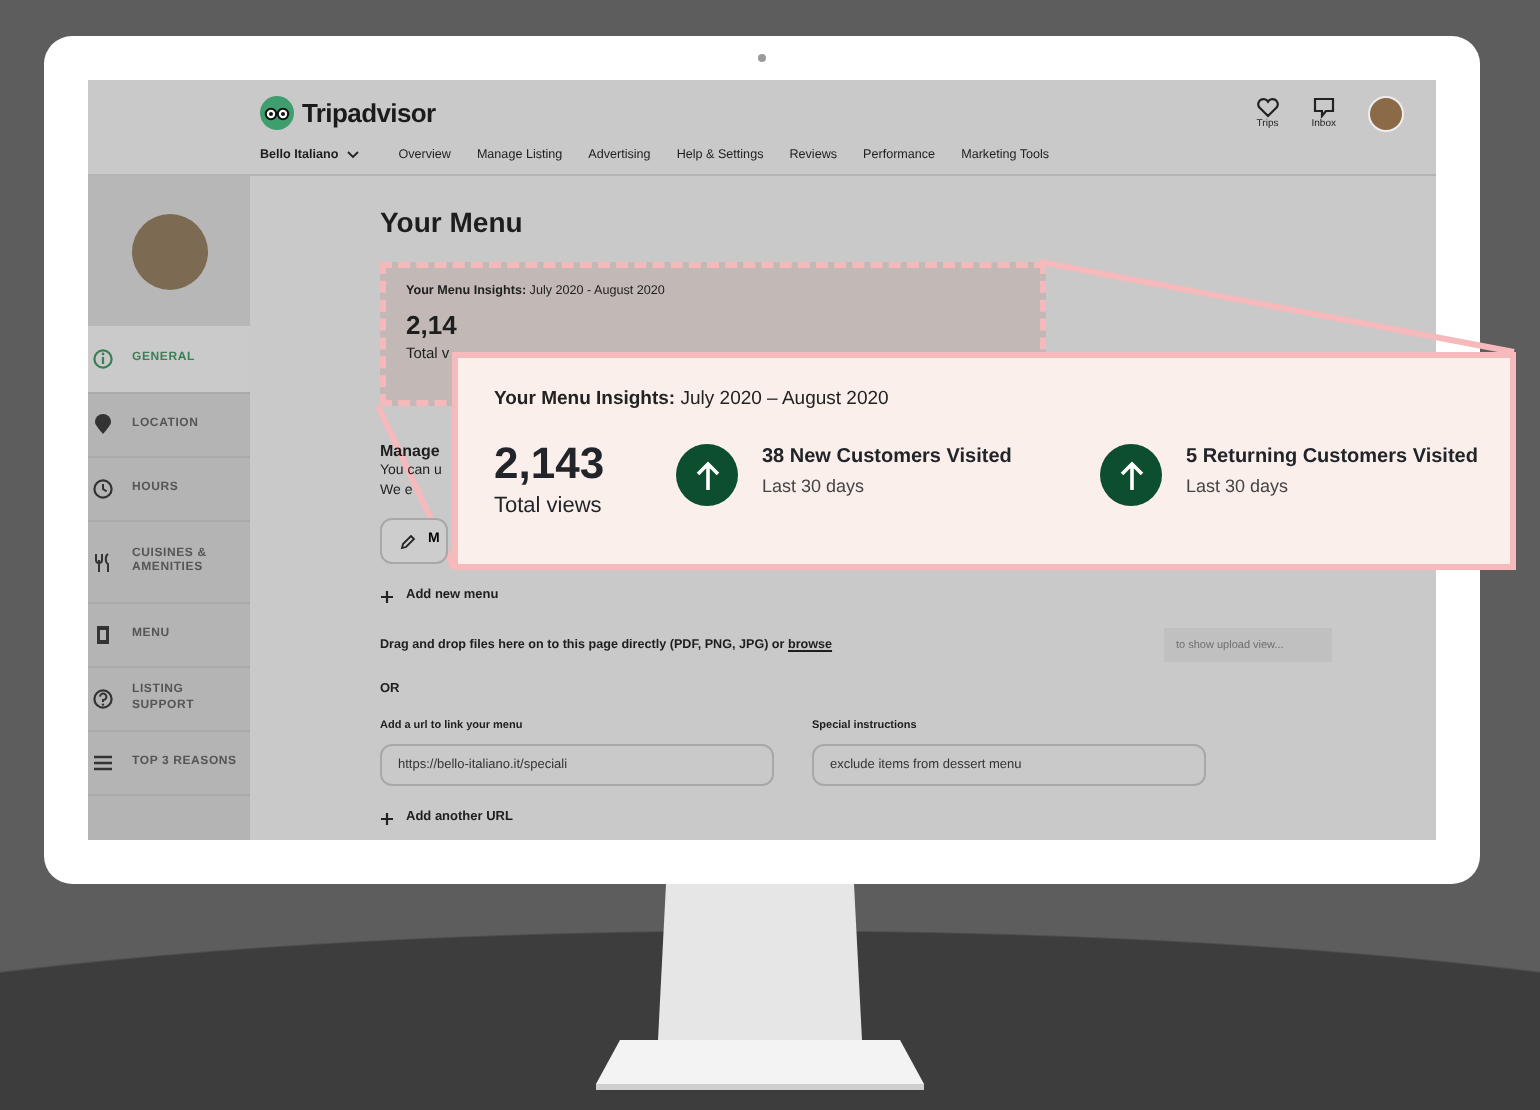 This screenshot has height=1110, width=1540. What do you see at coordinates (103, 699) in the screenshot?
I see `help-icon` at bounding box center [103, 699].